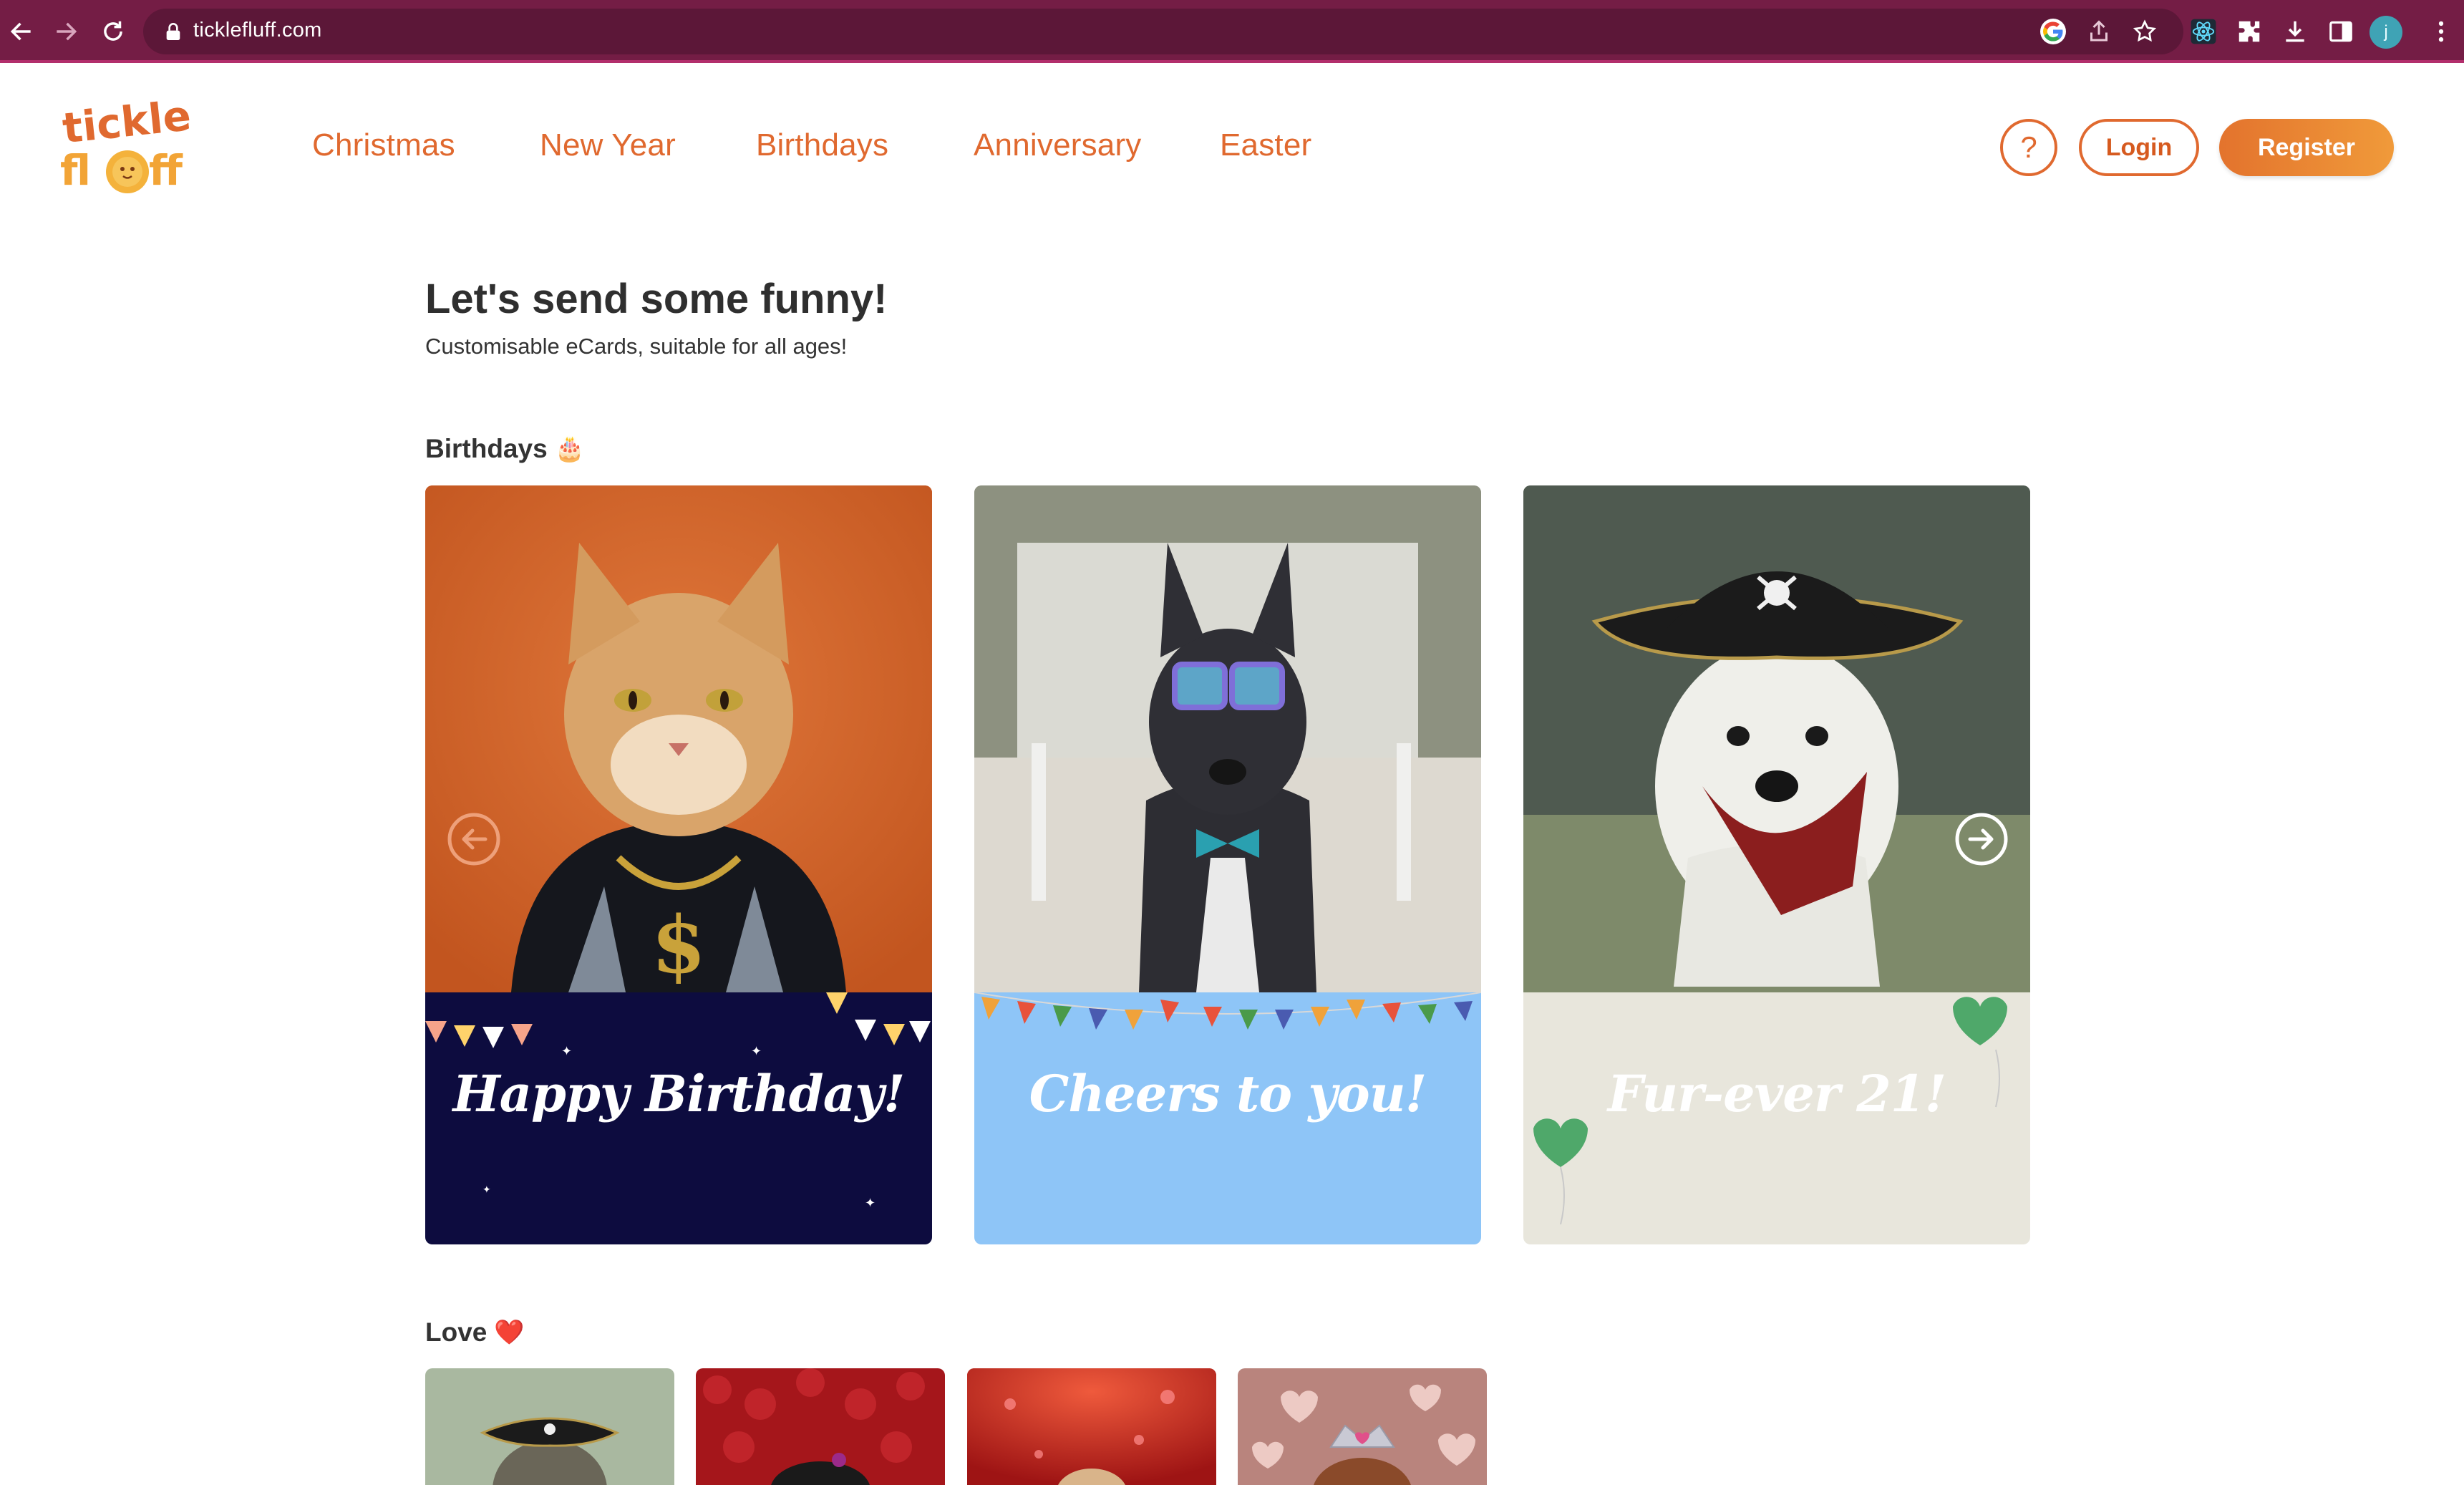  I want to click on card-caption: Happy Birthday!, so click(679, 1093).